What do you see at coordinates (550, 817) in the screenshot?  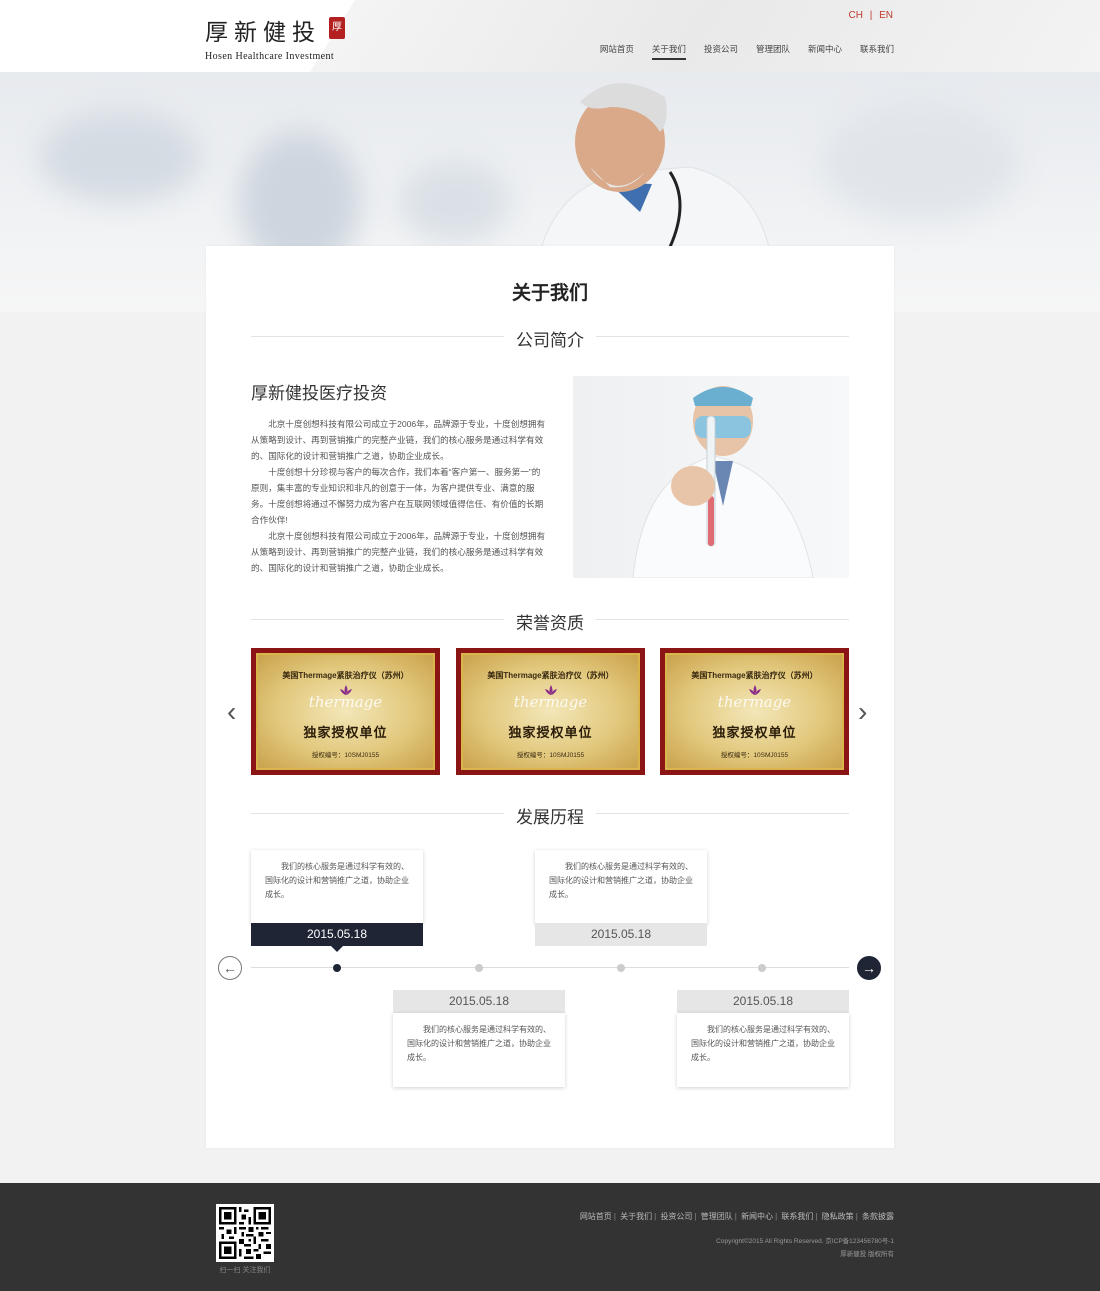 I see `history-section-title: 发展历程` at bounding box center [550, 817].